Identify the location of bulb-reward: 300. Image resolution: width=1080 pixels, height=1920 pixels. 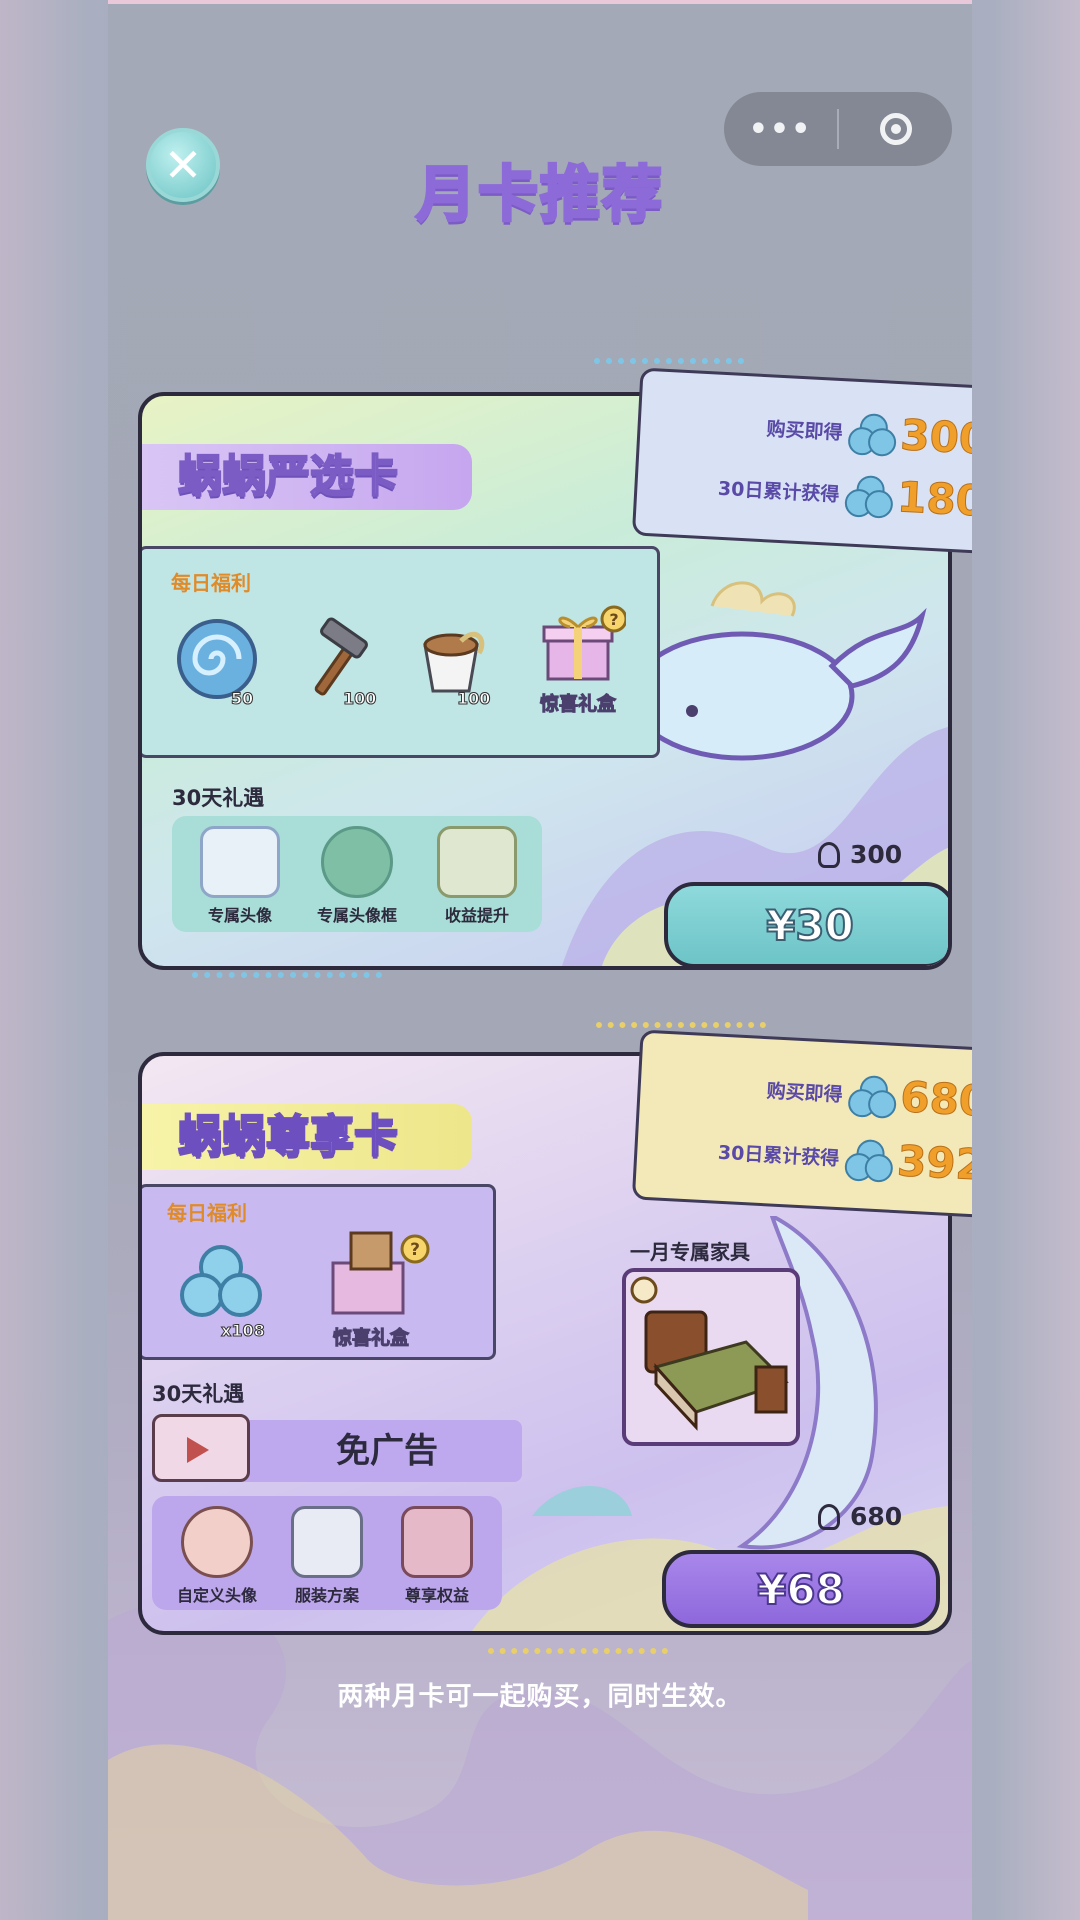
(860, 854).